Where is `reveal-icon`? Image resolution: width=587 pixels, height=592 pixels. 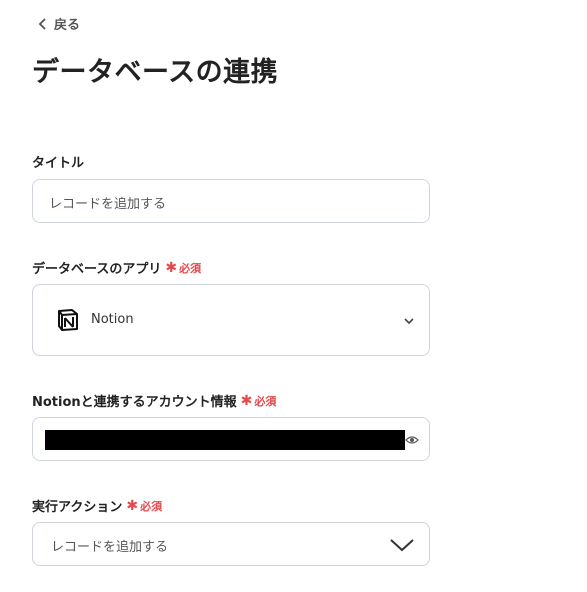 reveal-icon is located at coordinates (412, 440).